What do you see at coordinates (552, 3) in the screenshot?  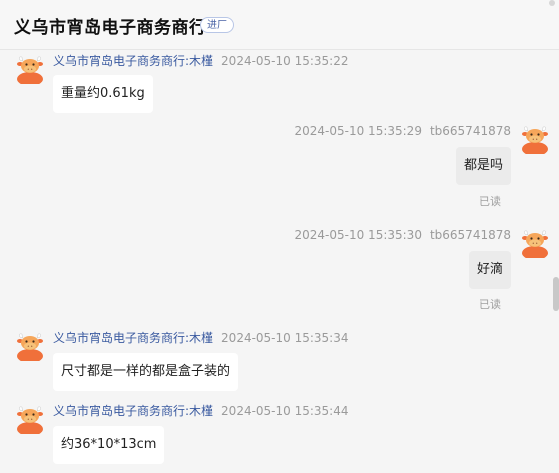 I see `top-scroll-indicator` at bounding box center [552, 3].